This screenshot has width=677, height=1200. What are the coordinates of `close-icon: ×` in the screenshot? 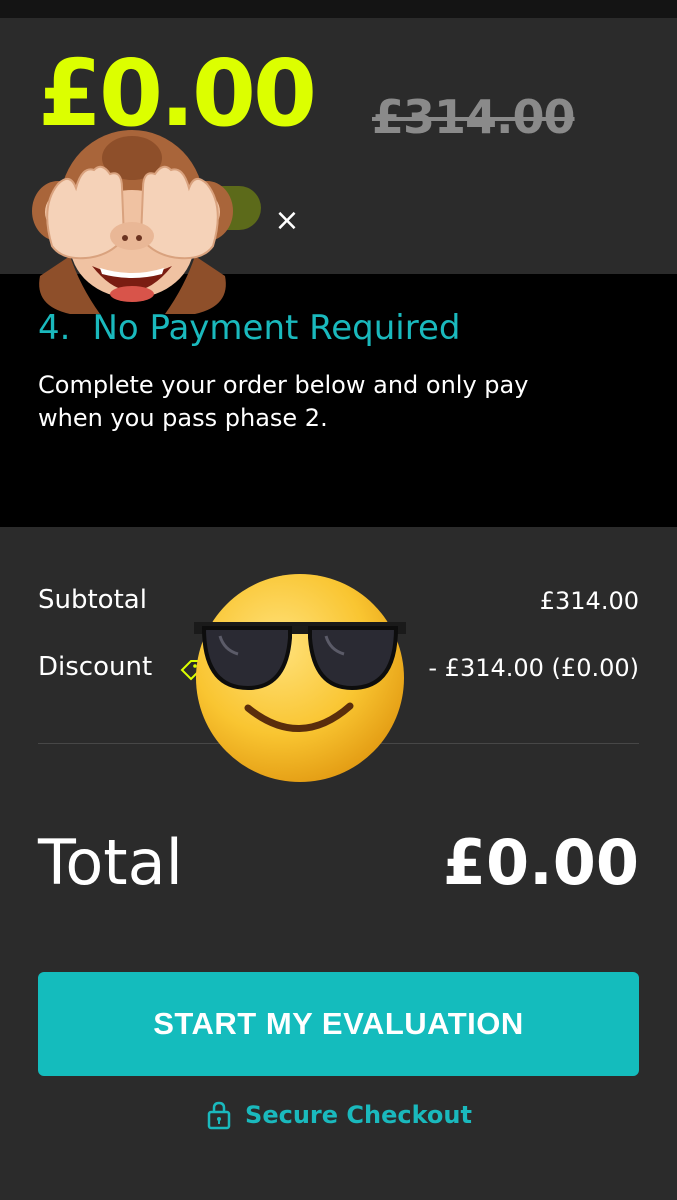 It's located at (287, 221).